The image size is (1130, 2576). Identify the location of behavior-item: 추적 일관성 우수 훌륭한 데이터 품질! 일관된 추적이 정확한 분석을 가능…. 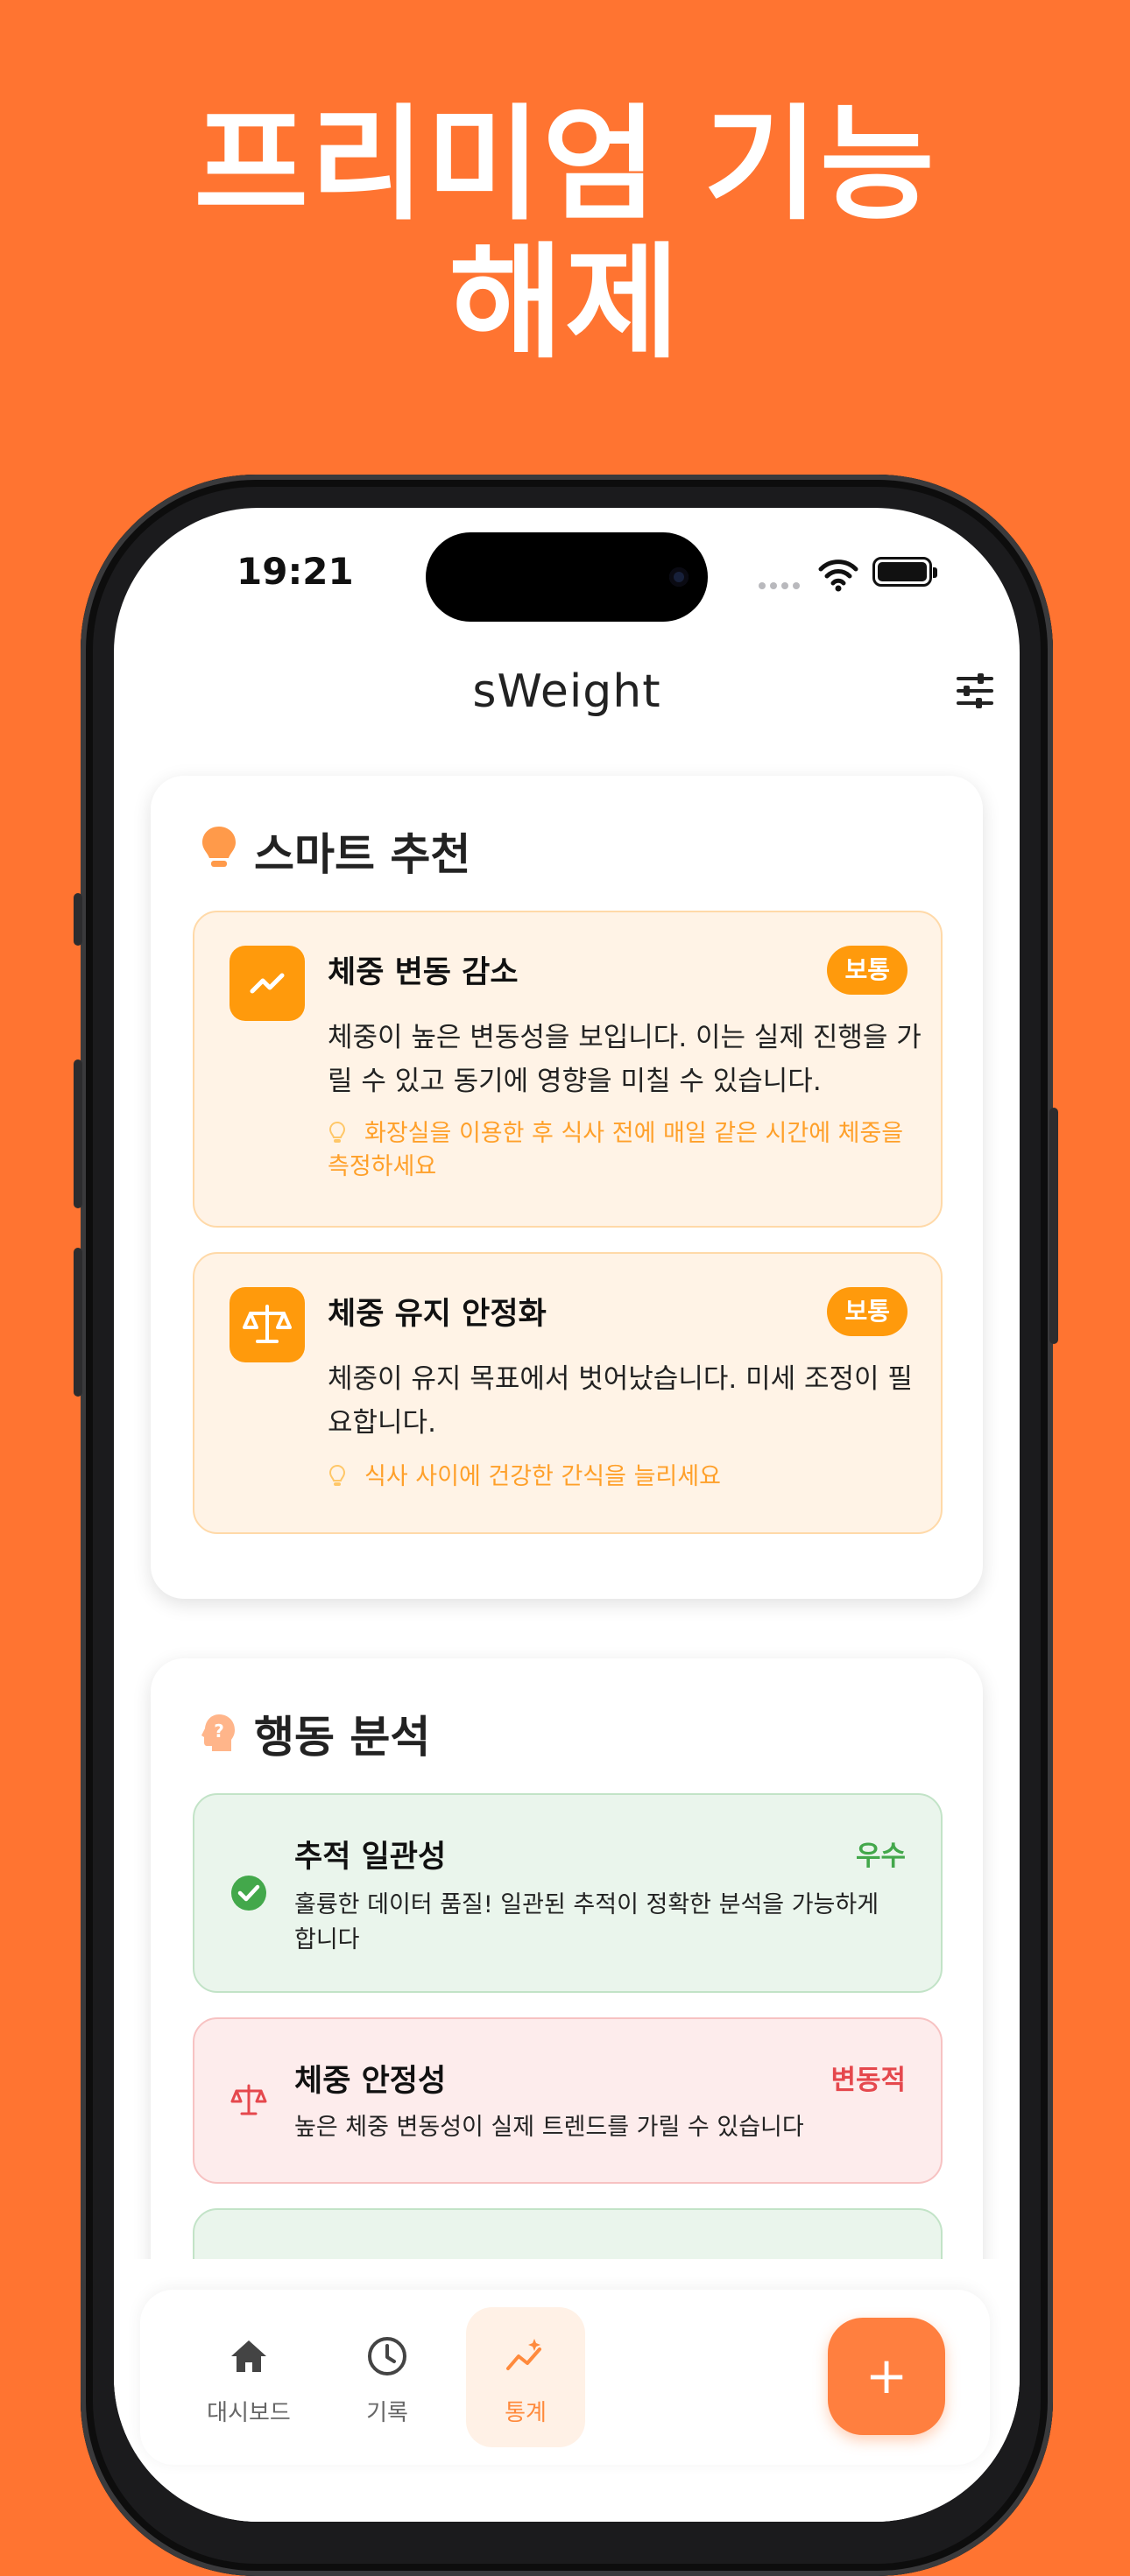
(568, 1893).